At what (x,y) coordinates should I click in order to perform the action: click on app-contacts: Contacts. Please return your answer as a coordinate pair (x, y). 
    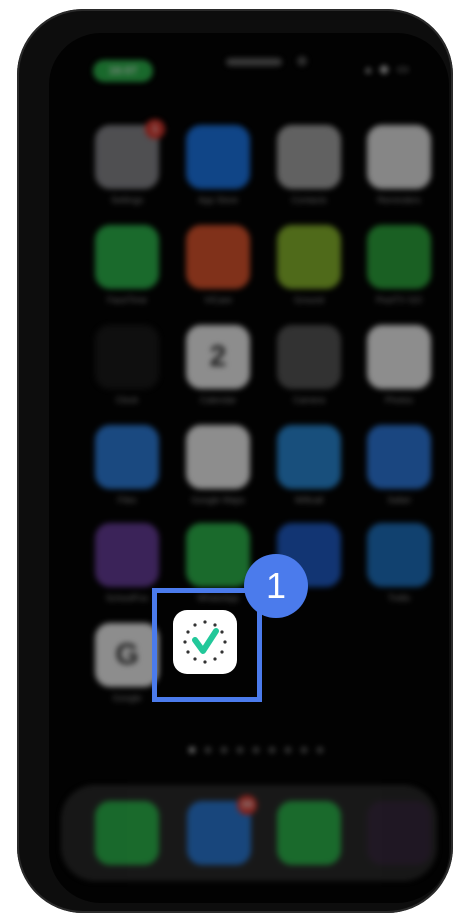
    Looking at the image, I should click on (309, 165).